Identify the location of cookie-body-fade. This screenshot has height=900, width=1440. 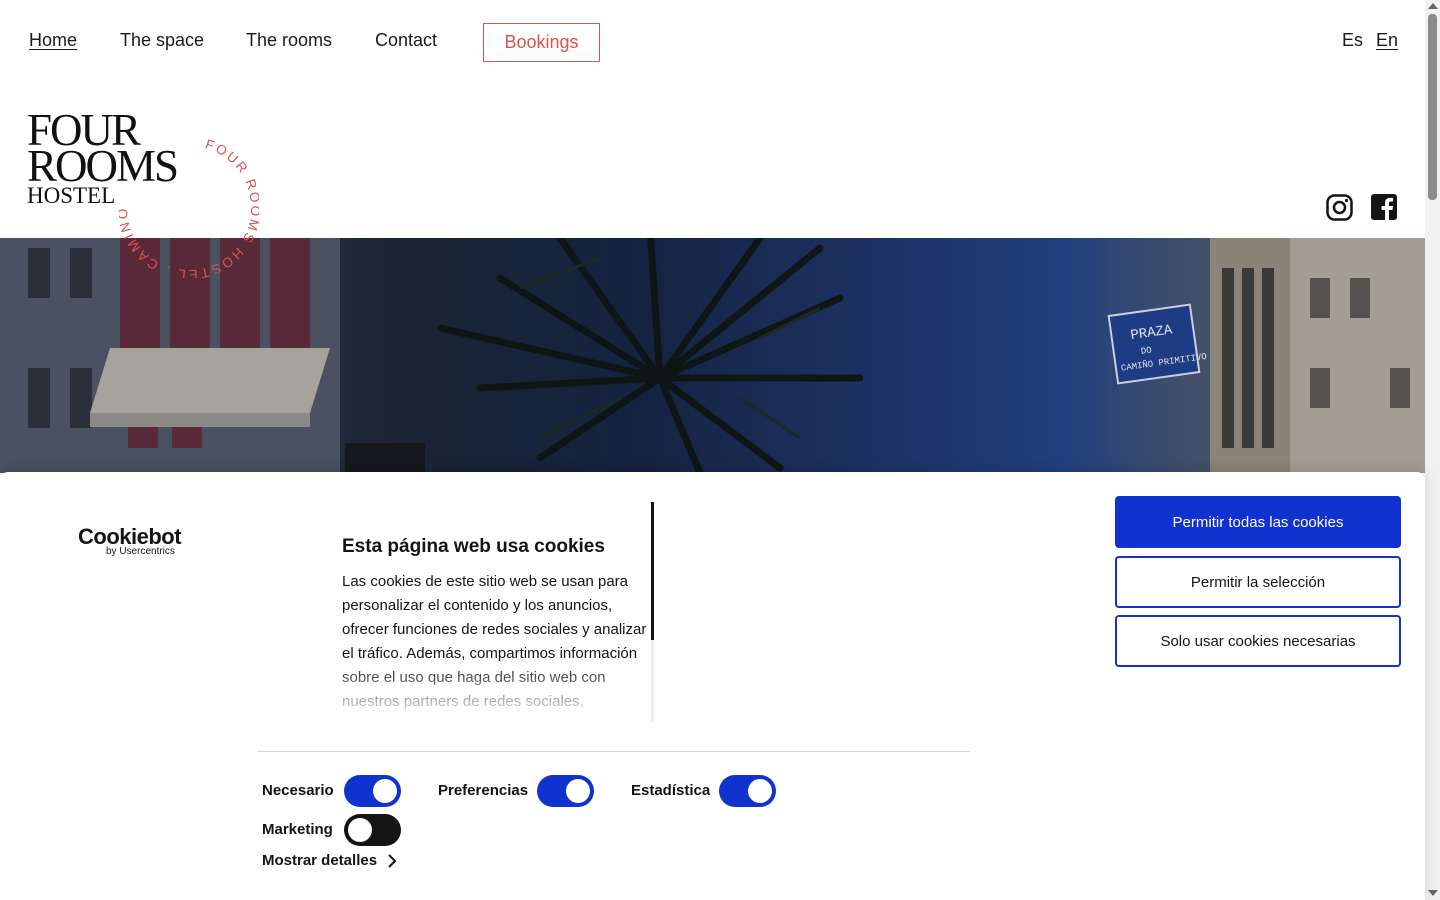
(494, 692).